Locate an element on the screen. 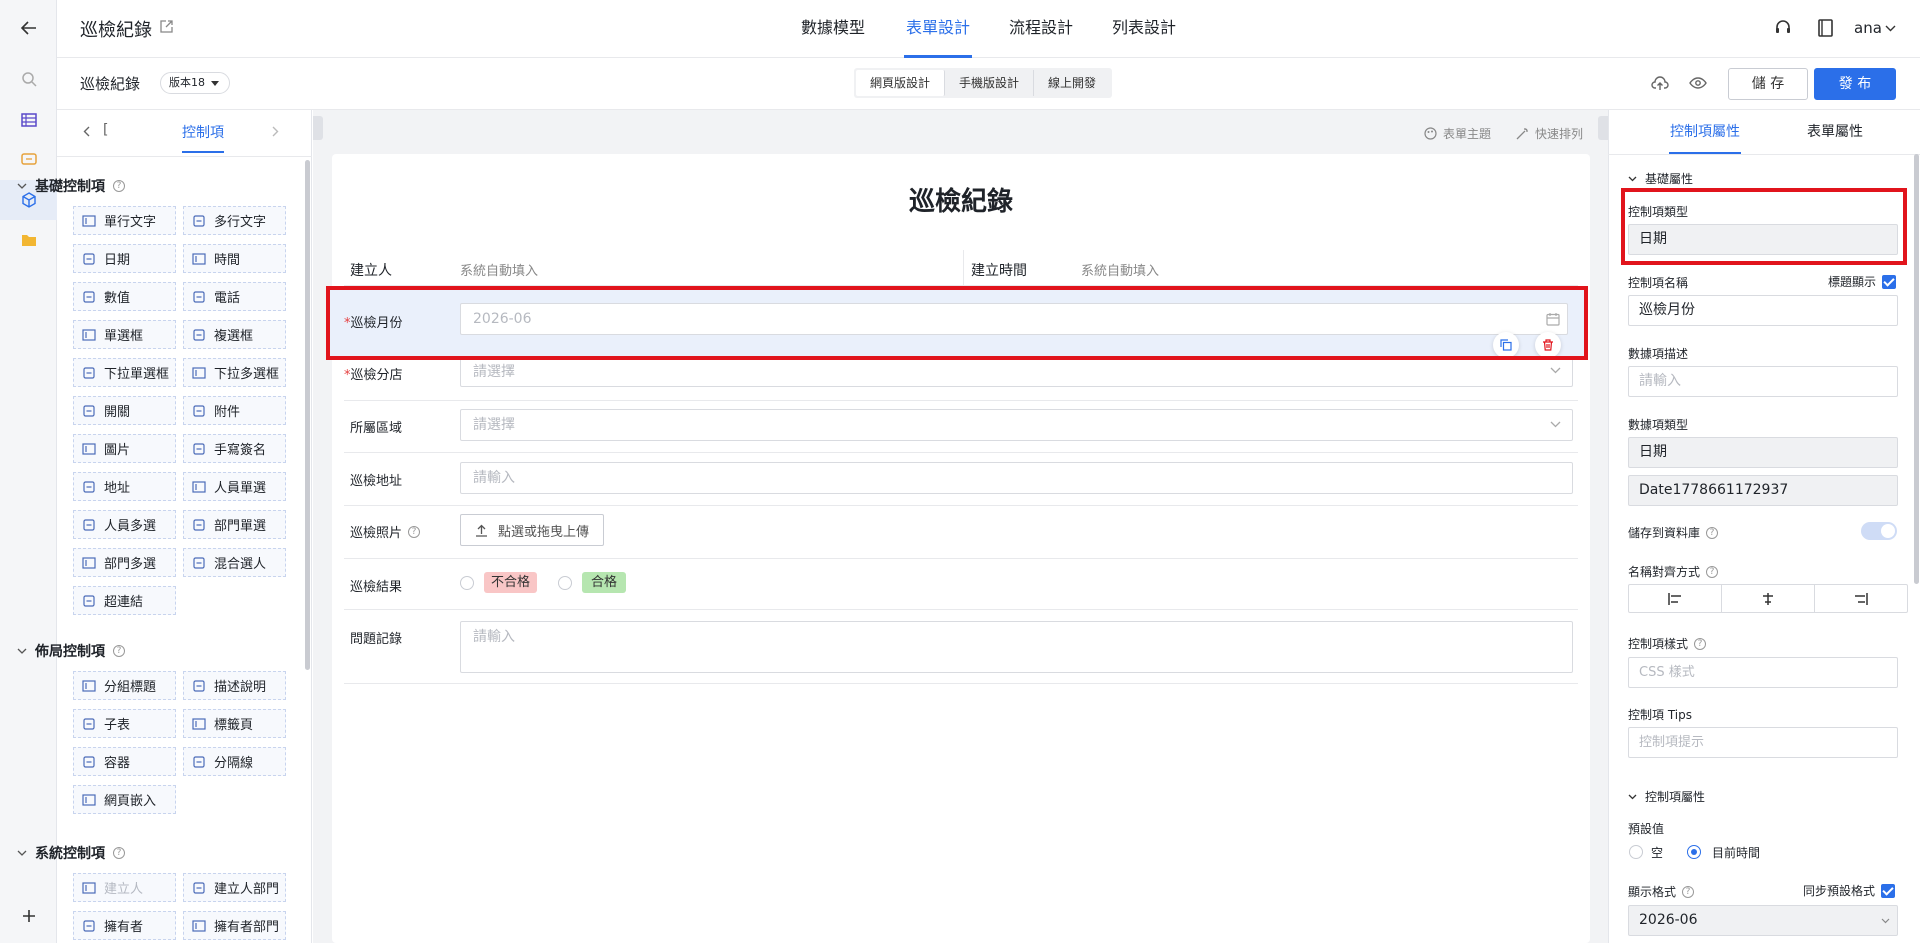 This screenshot has width=1920, height=943. chevron-right-icon is located at coordinates (275, 131).